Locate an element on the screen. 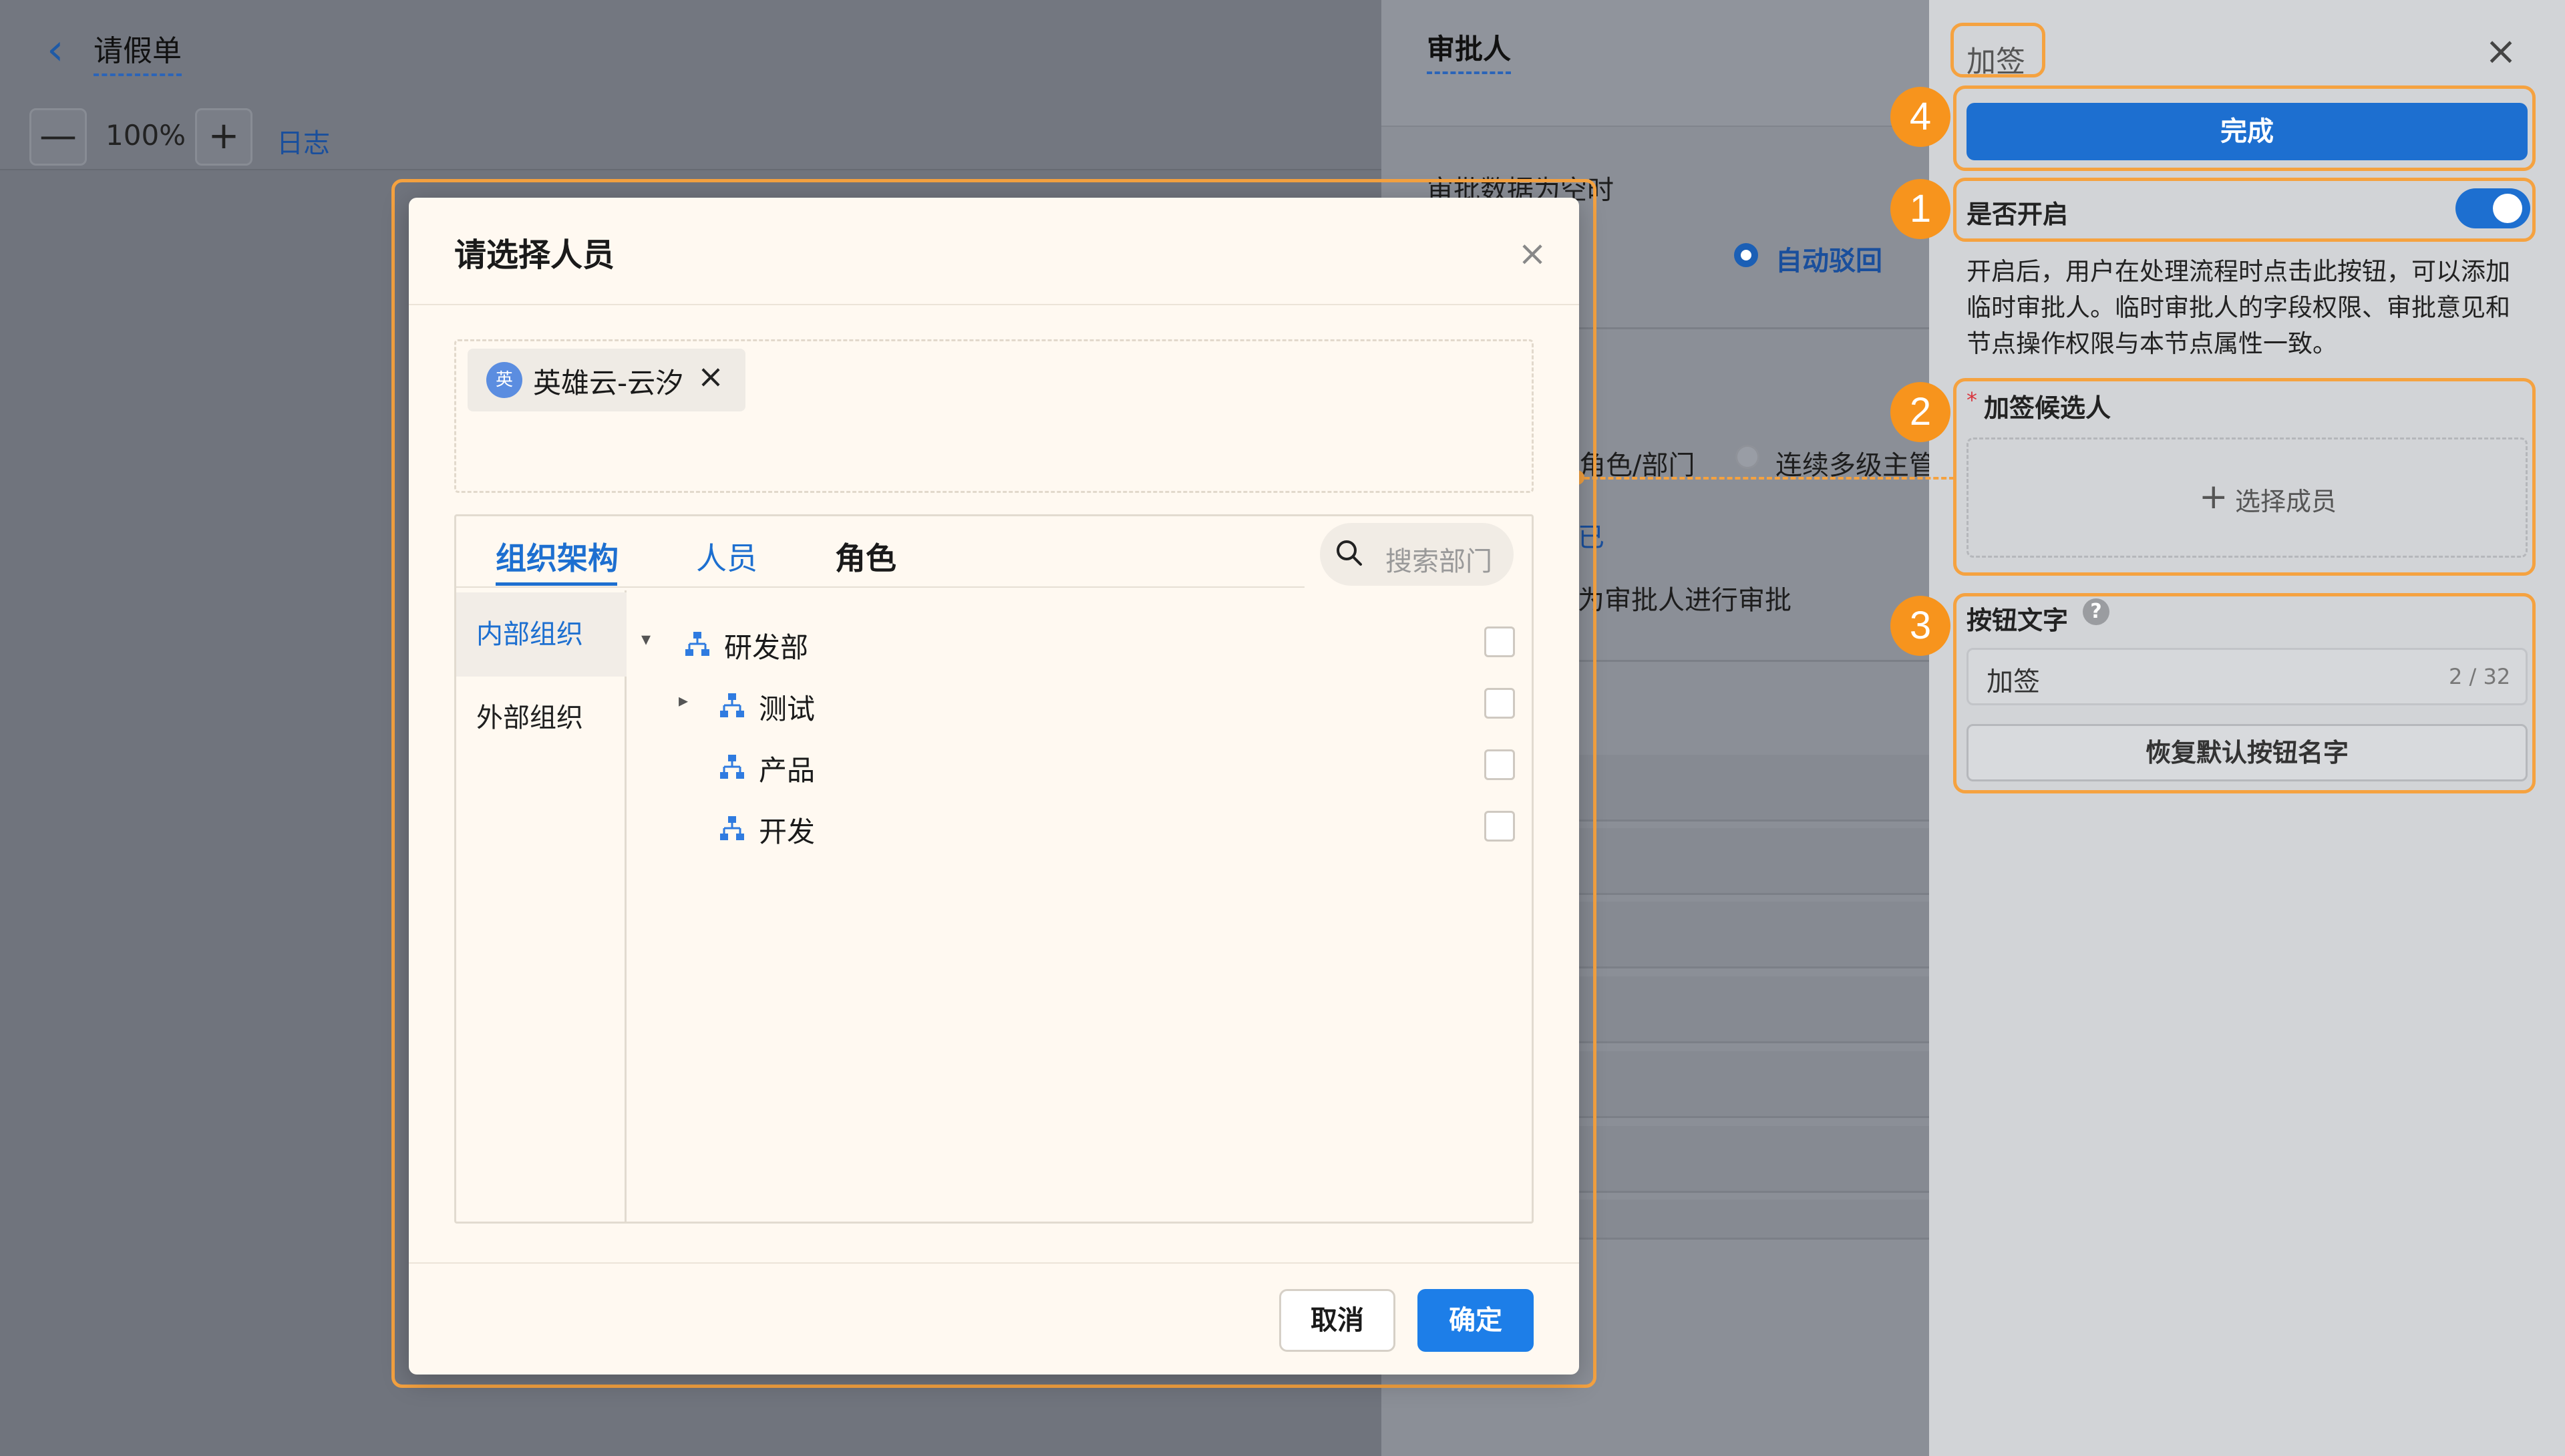 This screenshot has height=1456, width=2565. tab-people: 人员 is located at coordinates (726, 556).